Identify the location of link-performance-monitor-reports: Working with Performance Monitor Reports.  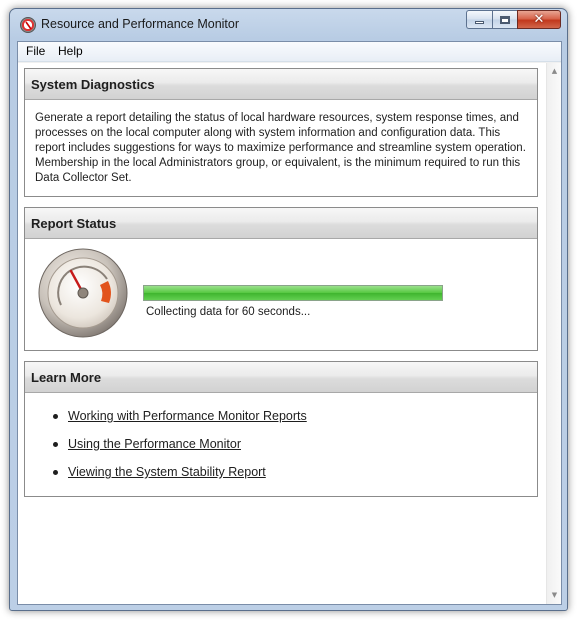
(187, 416).